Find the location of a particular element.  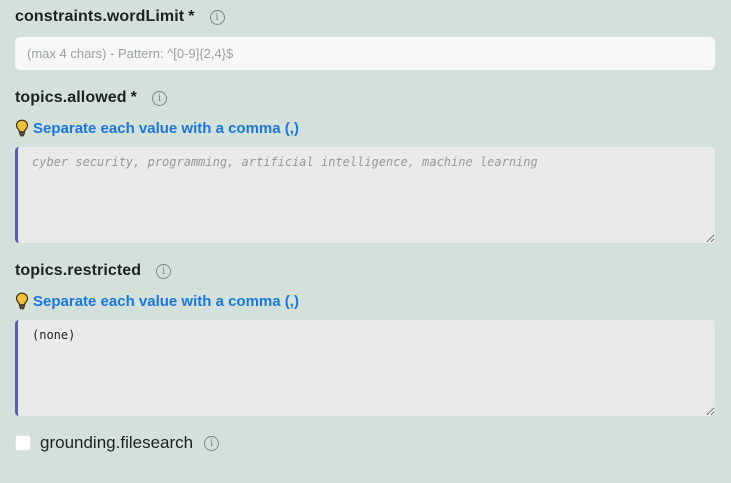

topics-allowed-label-text: topics.allowed is located at coordinates (71, 97).